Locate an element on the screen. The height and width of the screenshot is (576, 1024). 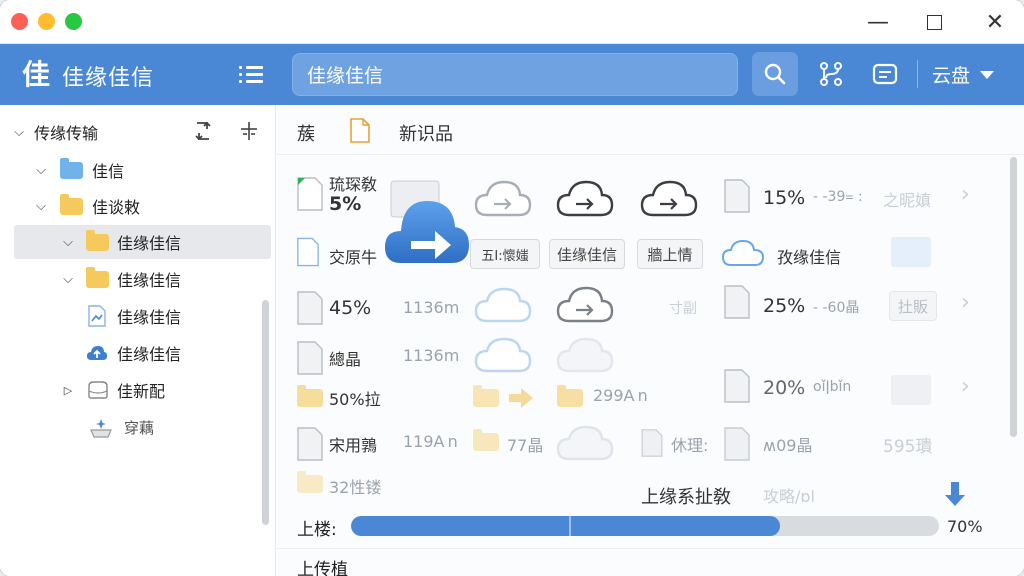
file-name: 孜缘佳信 is located at coordinates (809, 256).